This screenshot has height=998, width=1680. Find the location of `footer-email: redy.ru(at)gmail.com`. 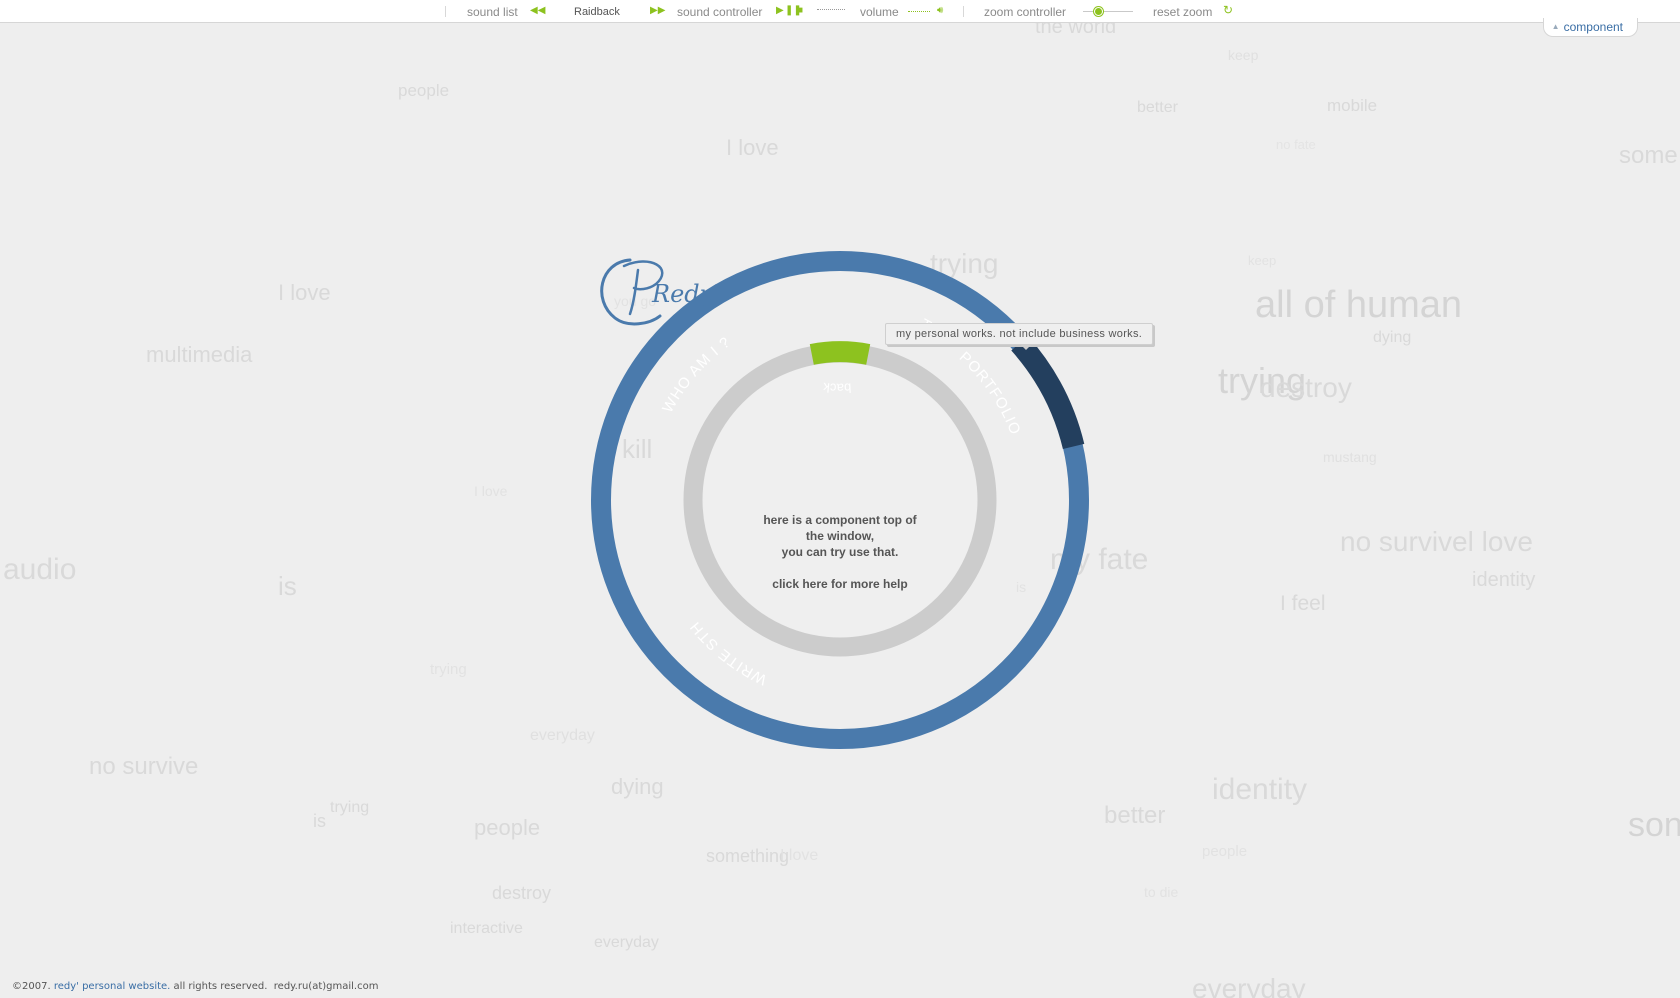

footer-email: redy.ru(at)gmail.com is located at coordinates (326, 986).